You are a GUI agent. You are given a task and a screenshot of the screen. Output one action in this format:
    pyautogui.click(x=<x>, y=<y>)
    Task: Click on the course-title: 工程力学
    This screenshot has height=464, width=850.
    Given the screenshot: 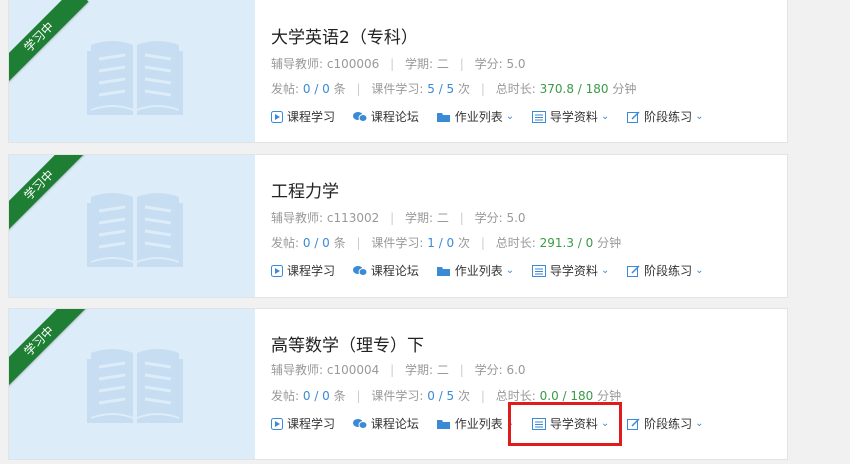 What is the action you would take?
    pyautogui.click(x=305, y=189)
    